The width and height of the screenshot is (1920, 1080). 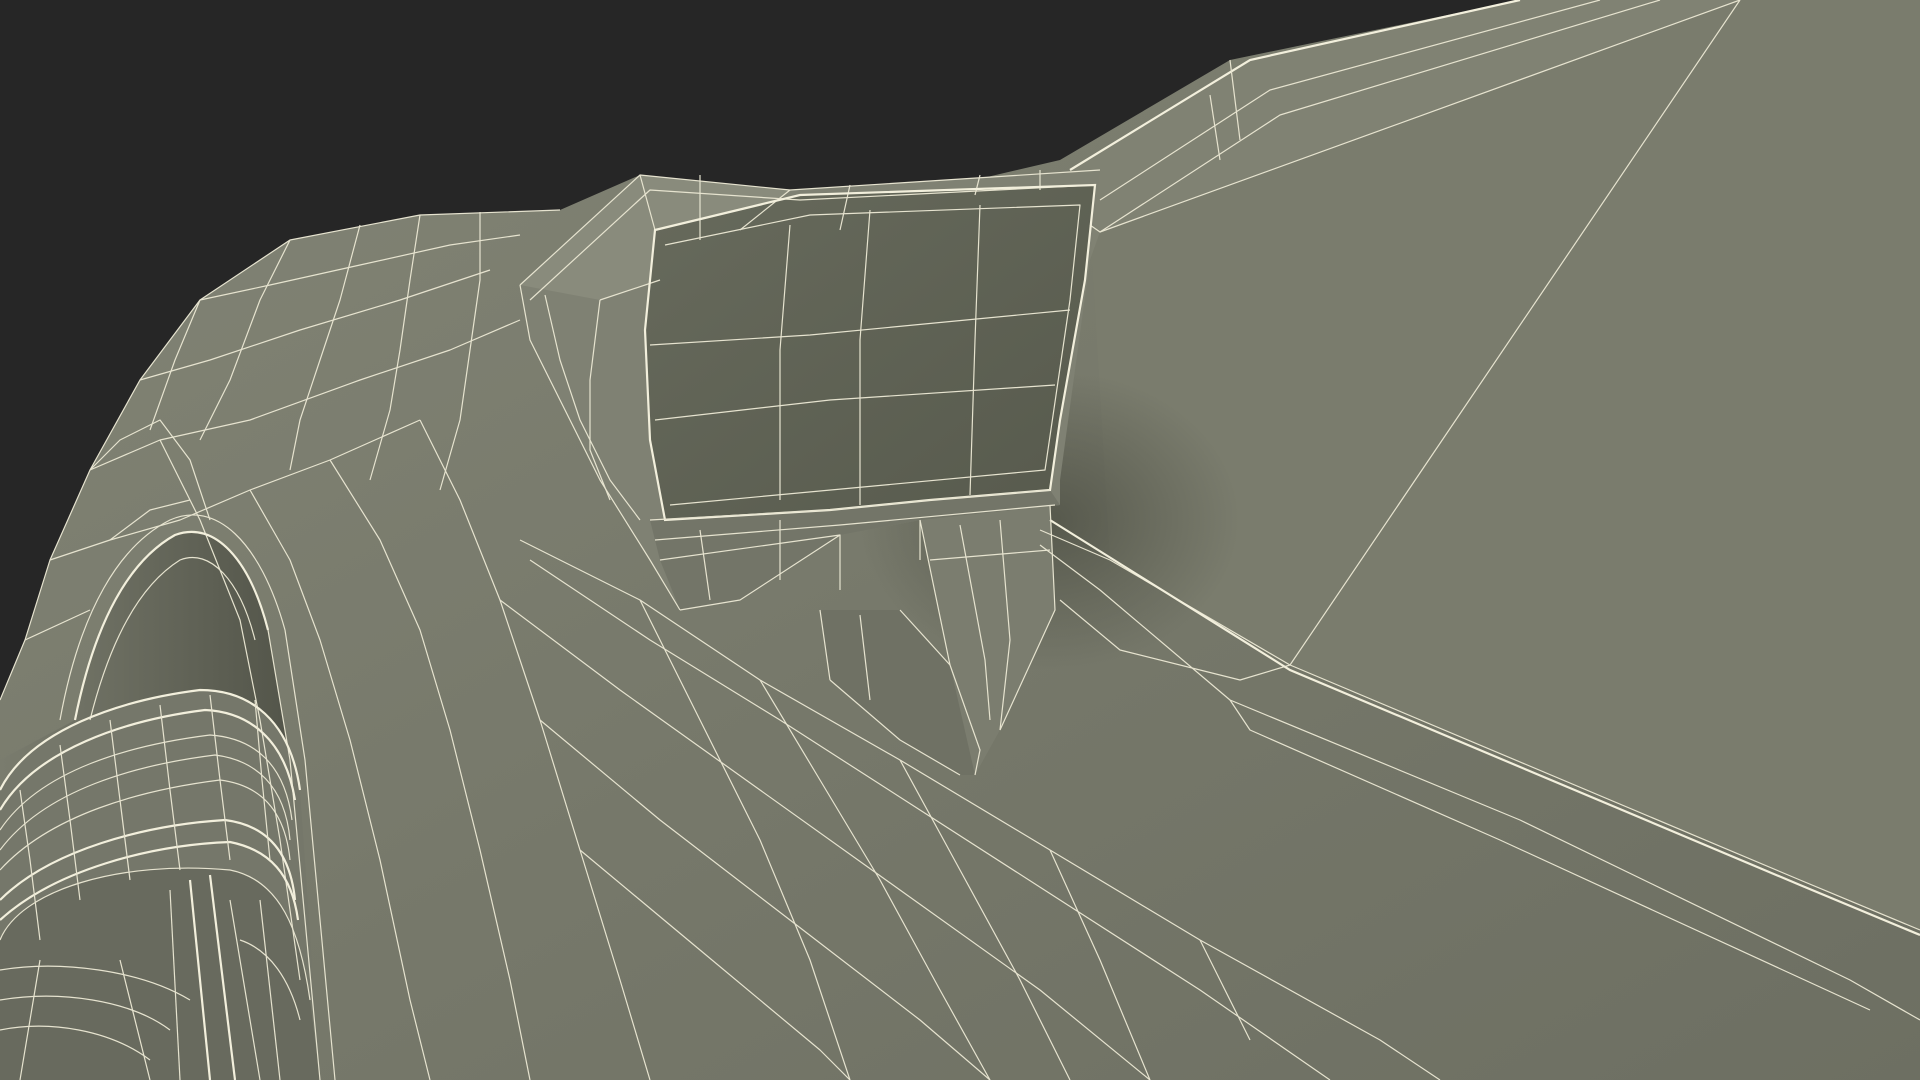 I want to click on wheel-rim, so click(x=160, y=974).